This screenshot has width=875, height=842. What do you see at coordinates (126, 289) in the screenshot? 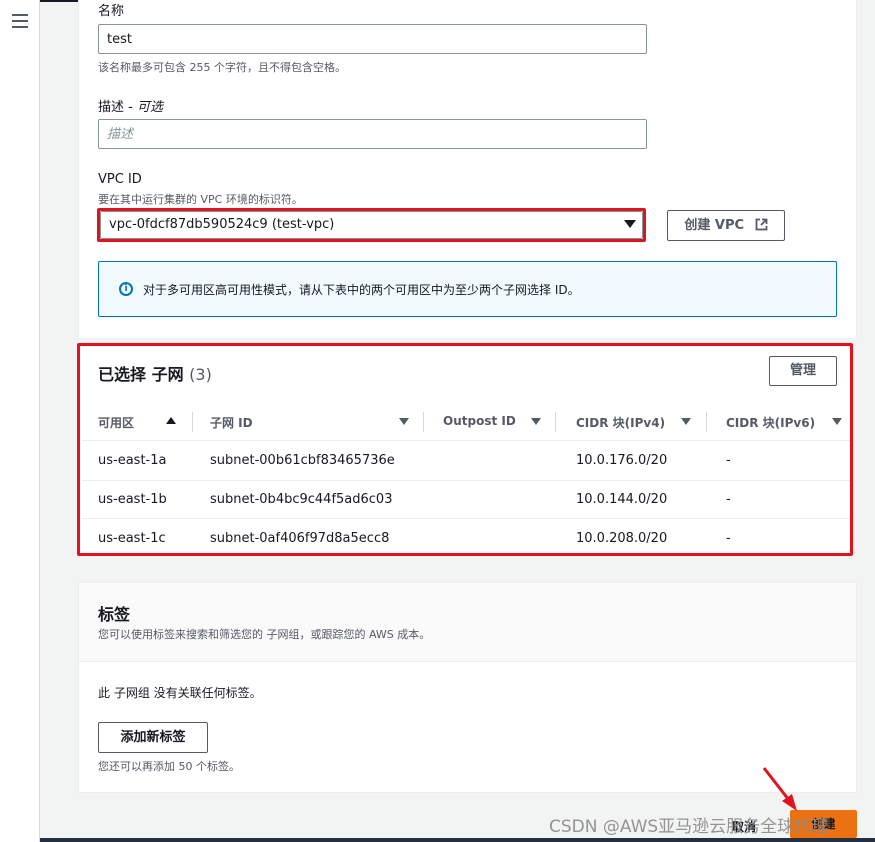
I see `info-icon: i` at bounding box center [126, 289].